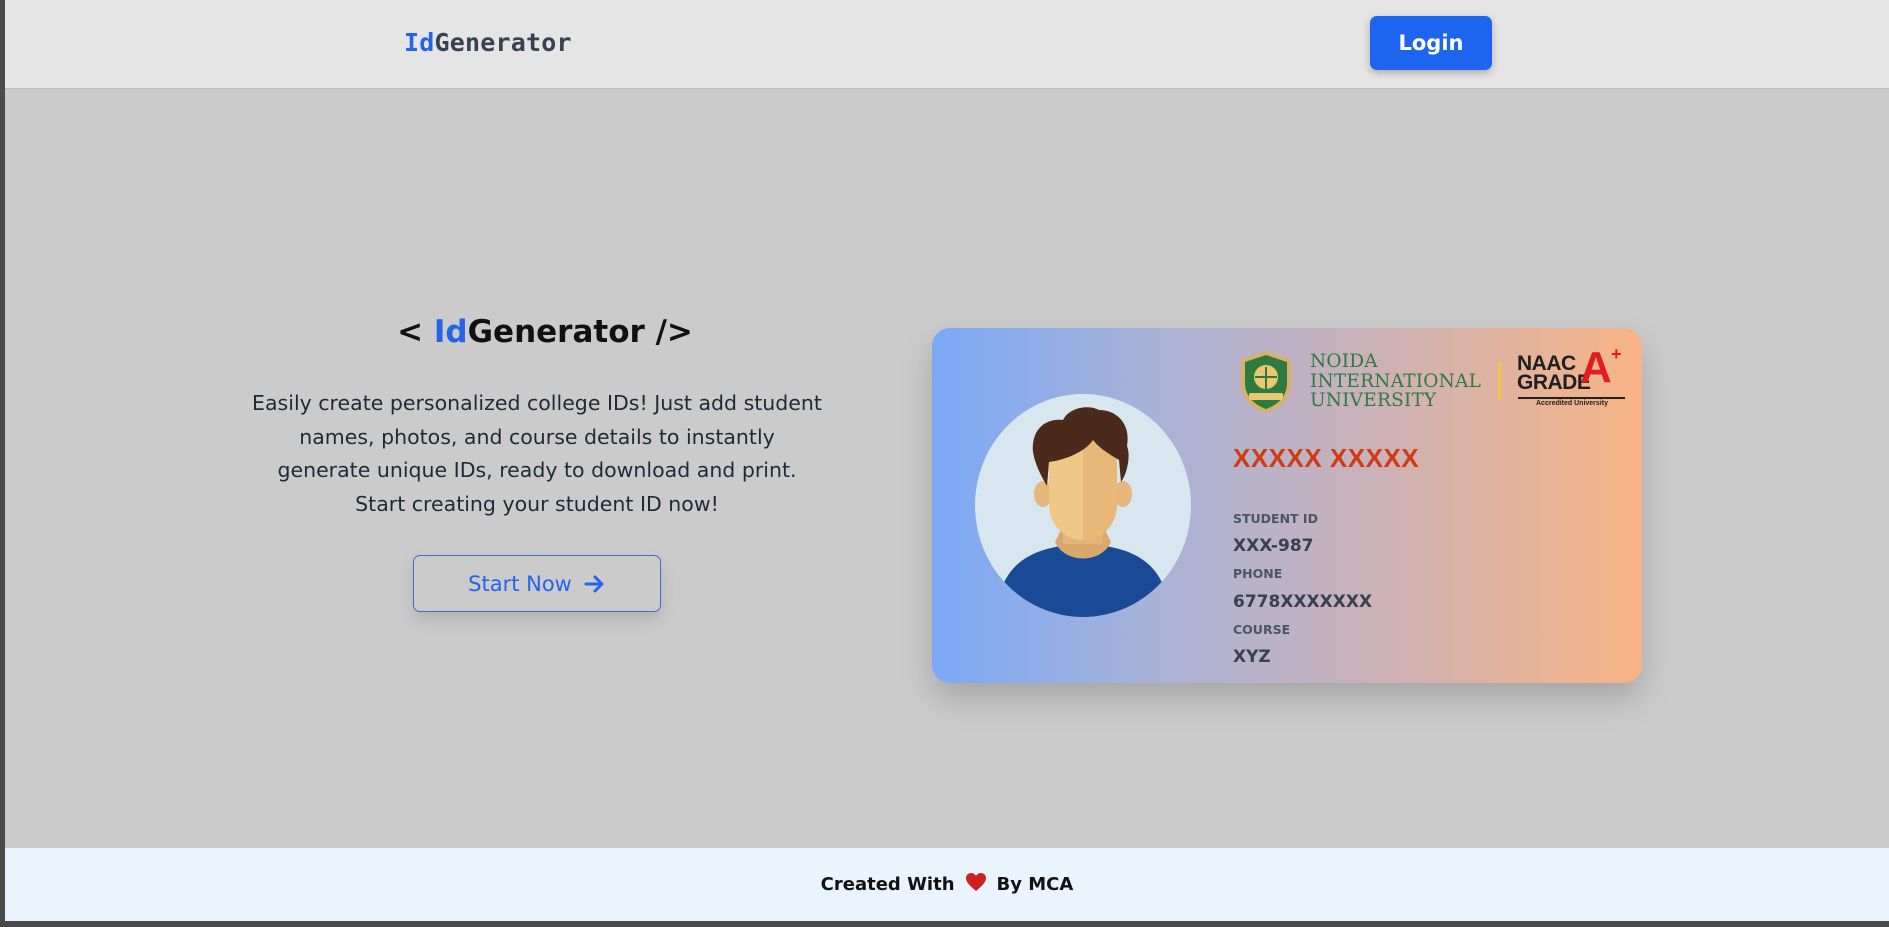  I want to click on hero-title-main: Generator, so click(556, 332).